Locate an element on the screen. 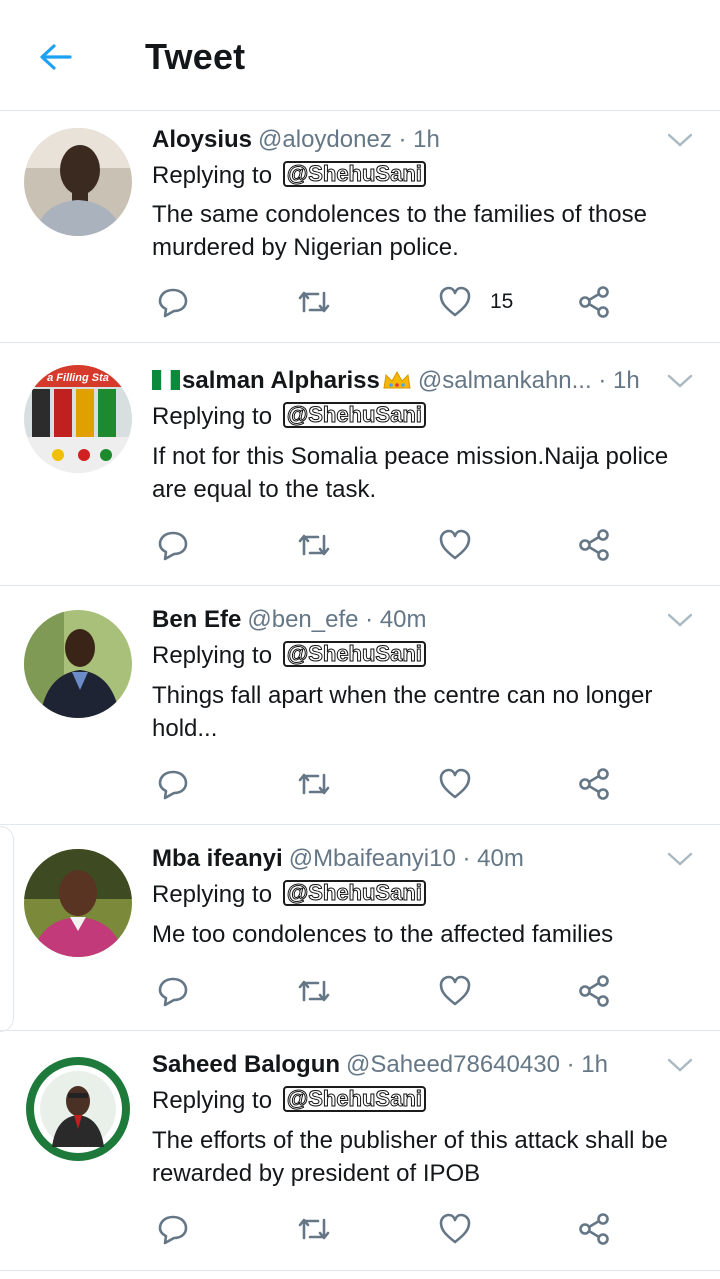  back-button is located at coordinates (56, 58).